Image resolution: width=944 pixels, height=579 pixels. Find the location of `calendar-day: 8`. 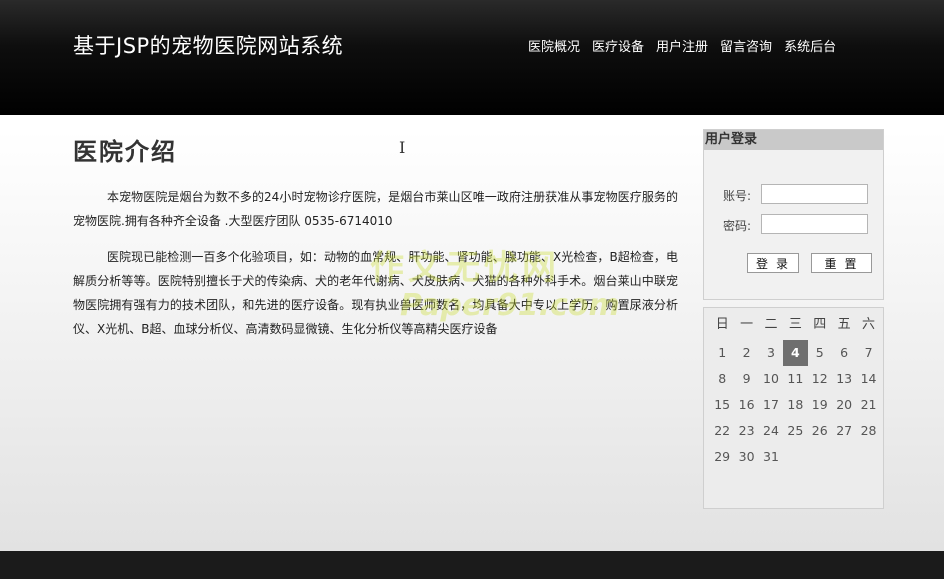

calendar-day: 8 is located at coordinates (722, 379).